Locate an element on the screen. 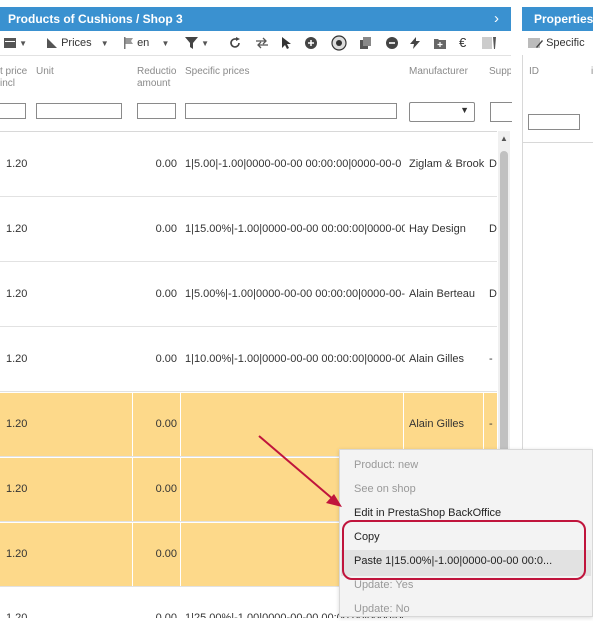 This screenshot has height=621, width=593. annotation-arrow is located at coordinates (300, 471).